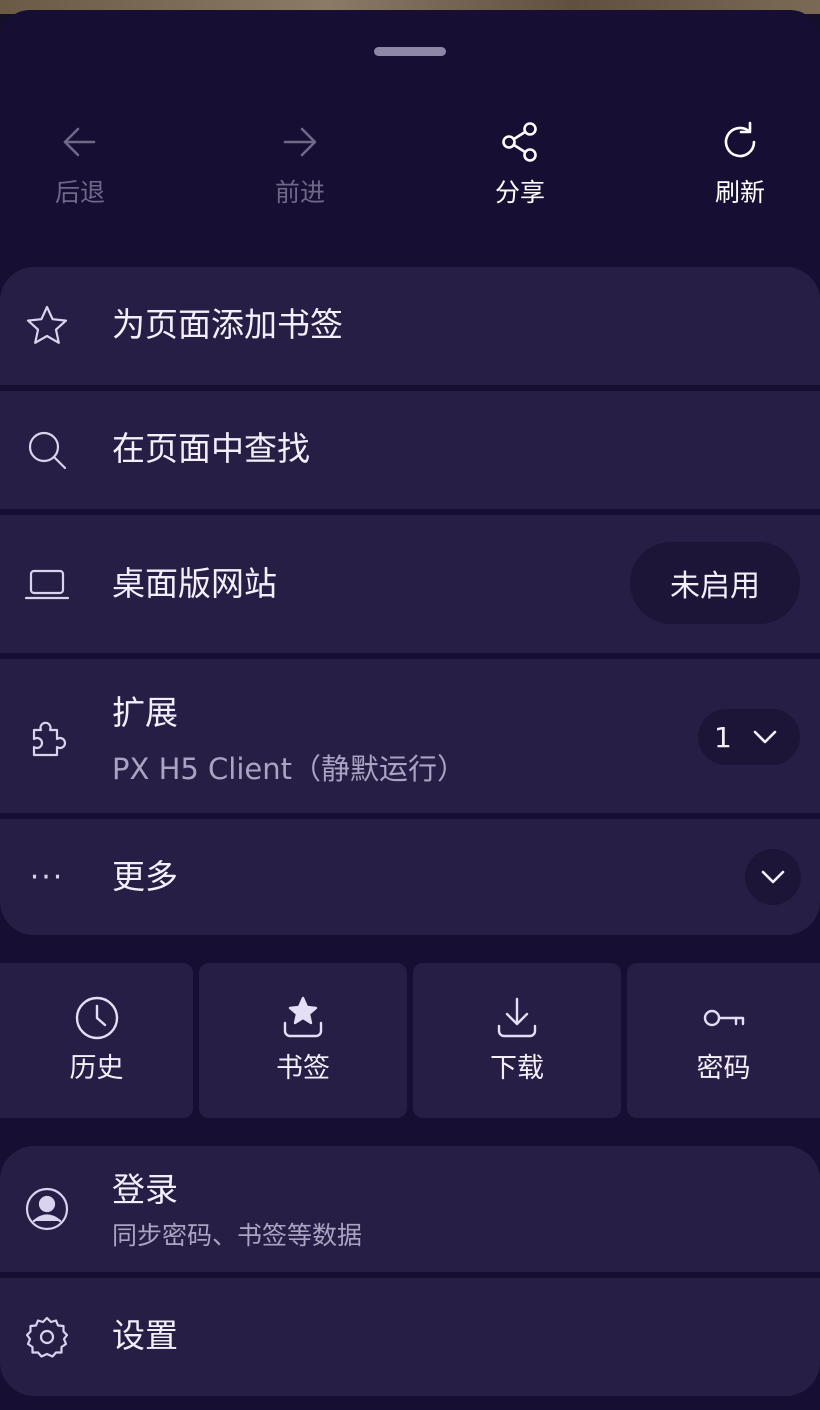 The image size is (820, 1410). What do you see at coordinates (410, 584) in the screenshot?
I see `desktop-site-item: 桌面版网站 未启用` at bounding box center [410, 584].